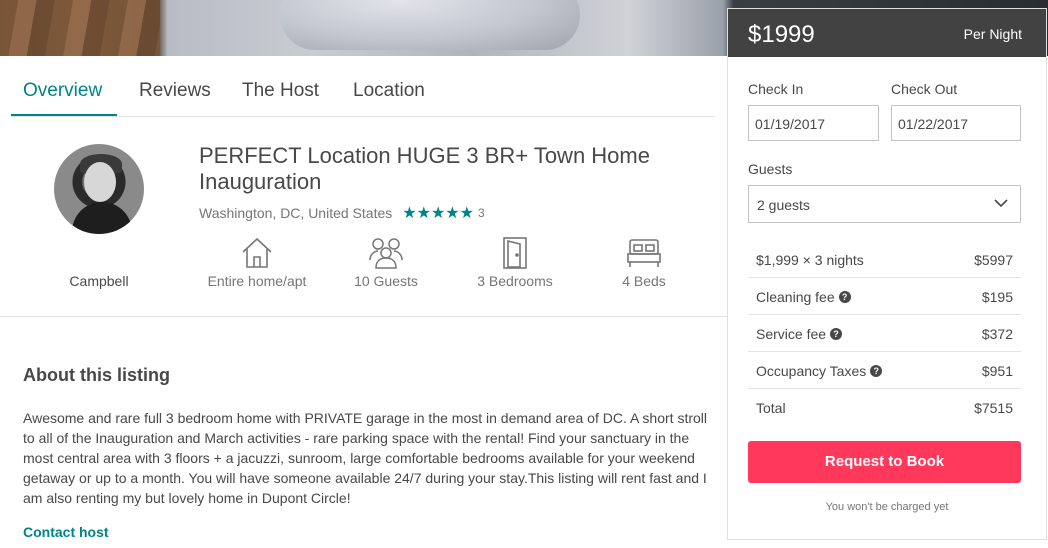  What do you see at coordinates (993, 260) in the screenshot?
I see `line-value: $5997` at bounding box center [993, 260].